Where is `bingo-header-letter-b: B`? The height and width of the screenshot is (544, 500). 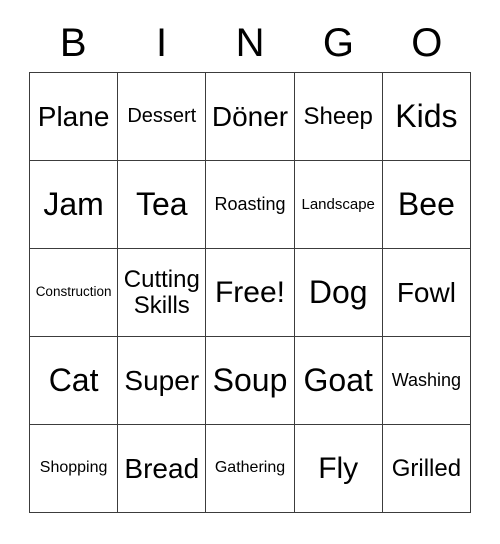
bingo-header-letter-b: B is located at coordinates (73, 43).